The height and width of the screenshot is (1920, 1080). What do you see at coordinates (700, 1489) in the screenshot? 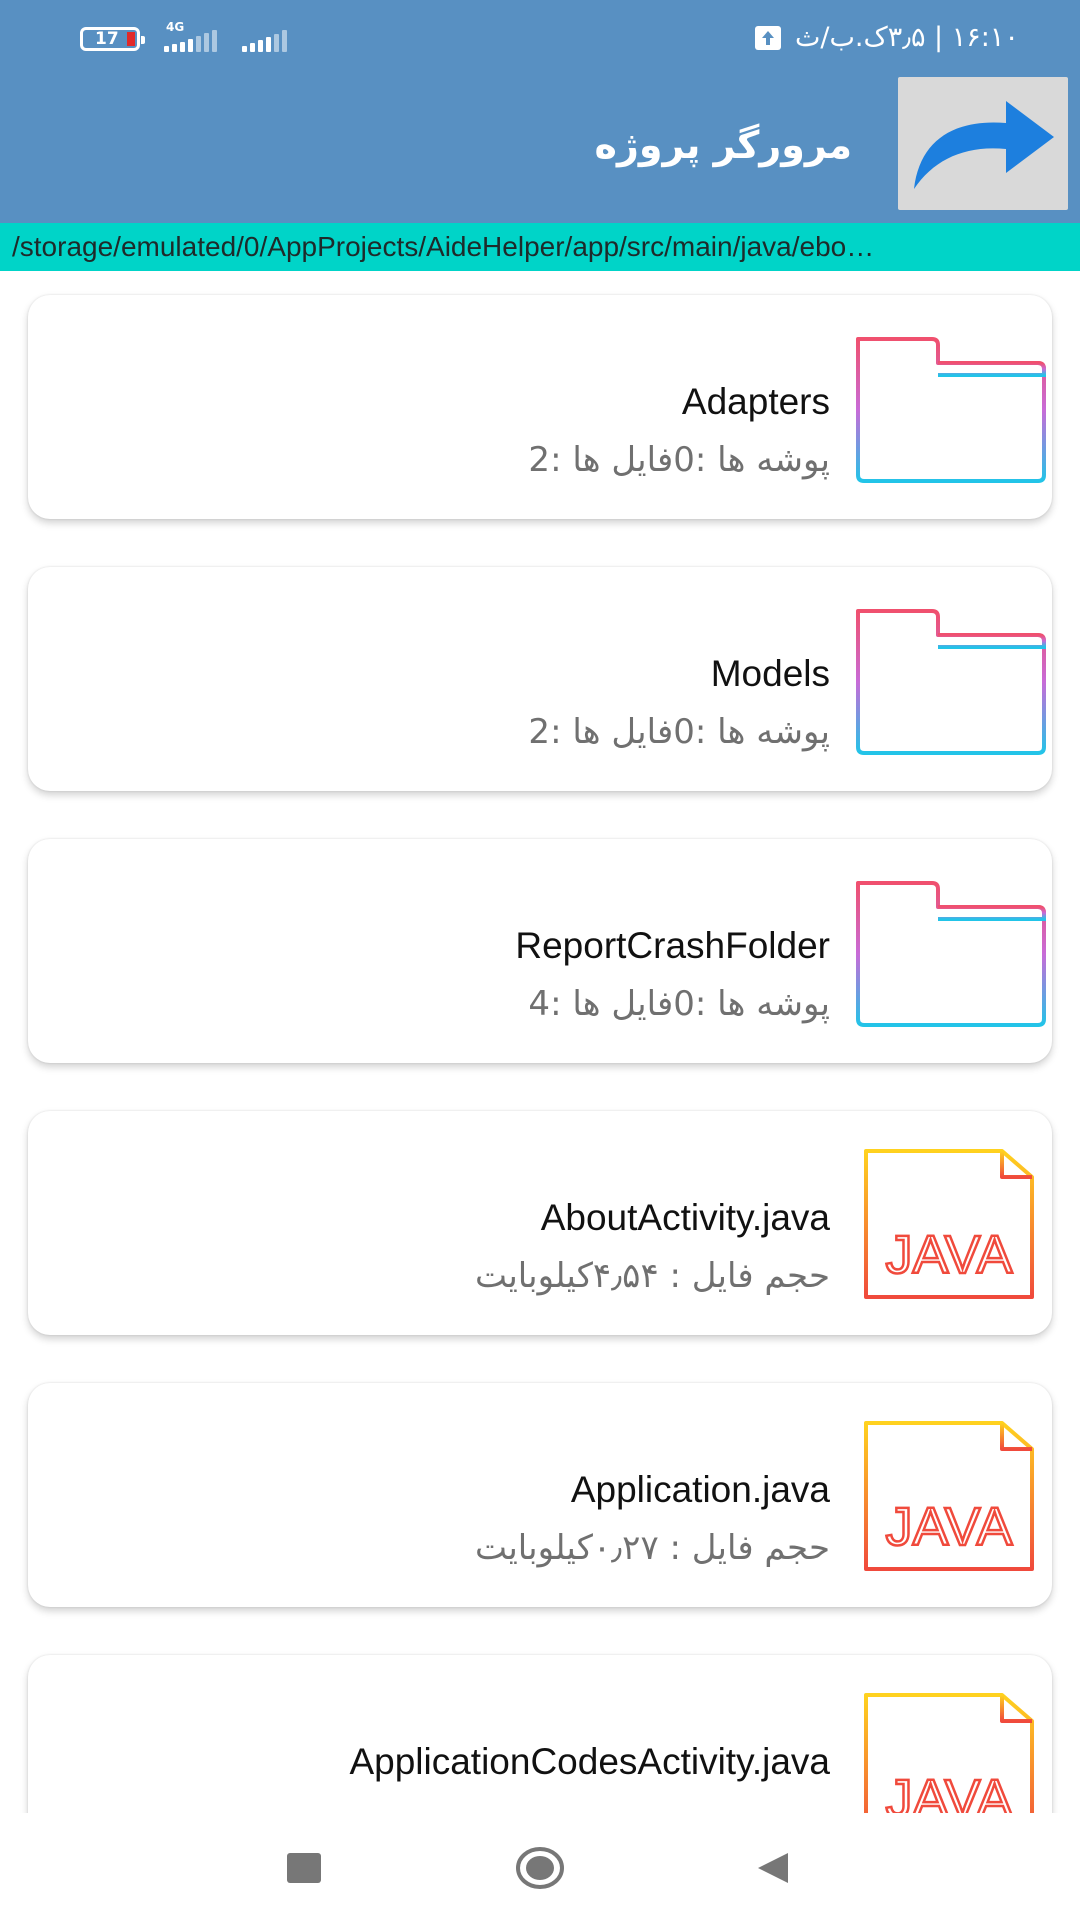
I see `item-name: Application.java` at bounding box center [700, 1489].